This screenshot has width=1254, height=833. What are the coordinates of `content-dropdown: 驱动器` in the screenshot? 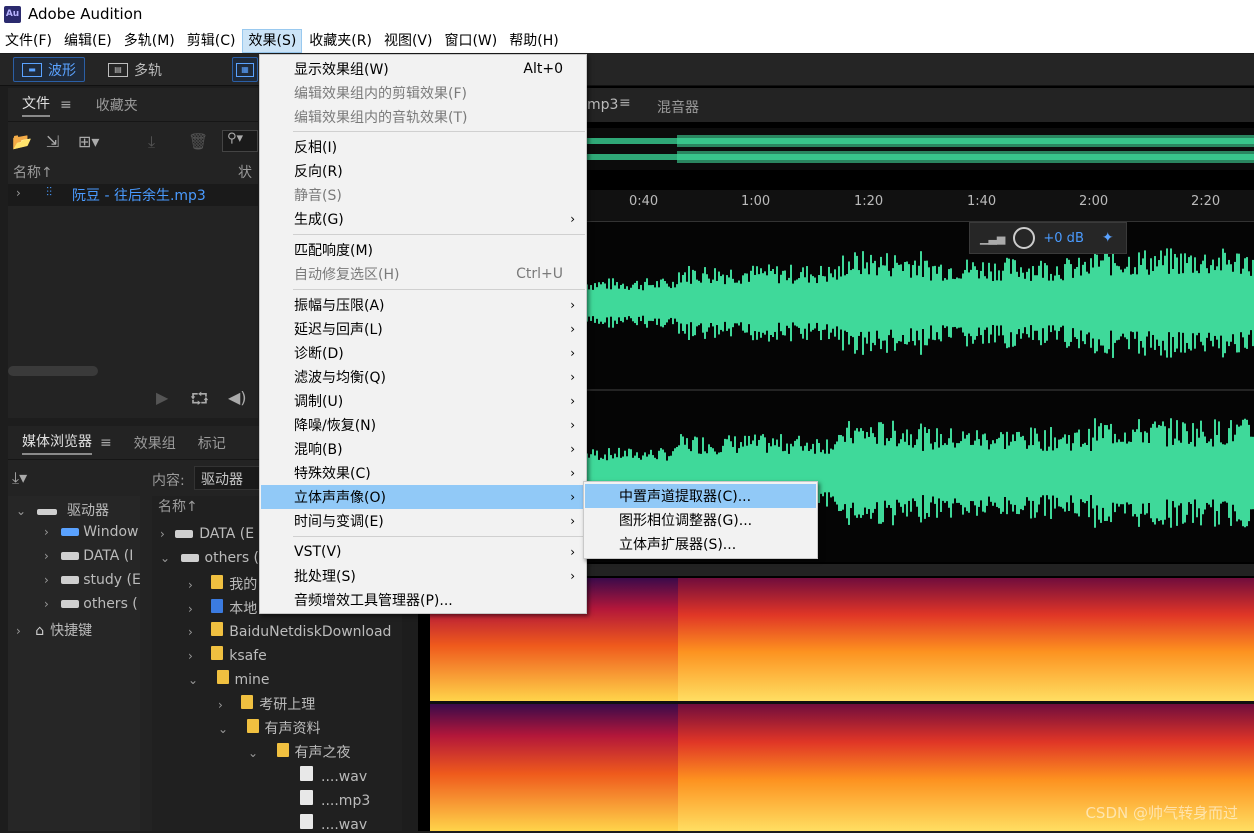 It's located at (229, 478).